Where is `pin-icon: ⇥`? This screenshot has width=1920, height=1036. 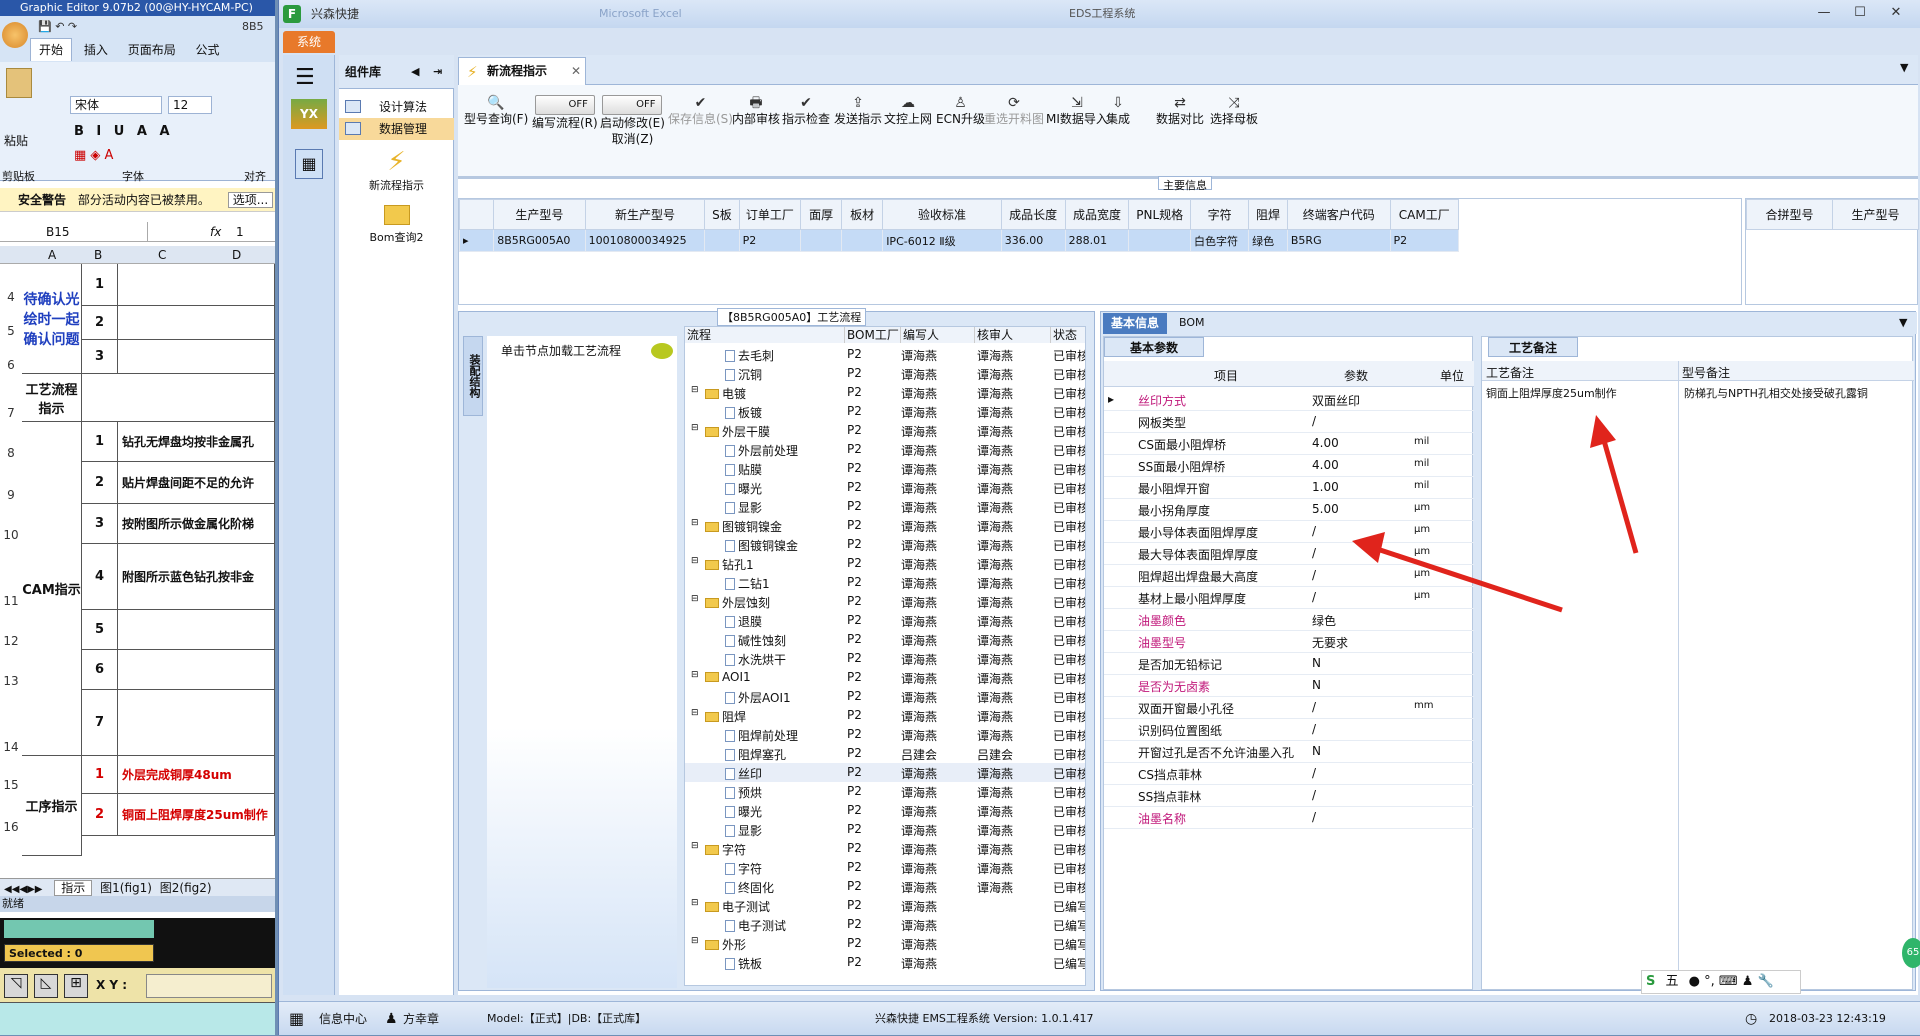 pin-icon: ⇥ is located at coordinates (437, 72).